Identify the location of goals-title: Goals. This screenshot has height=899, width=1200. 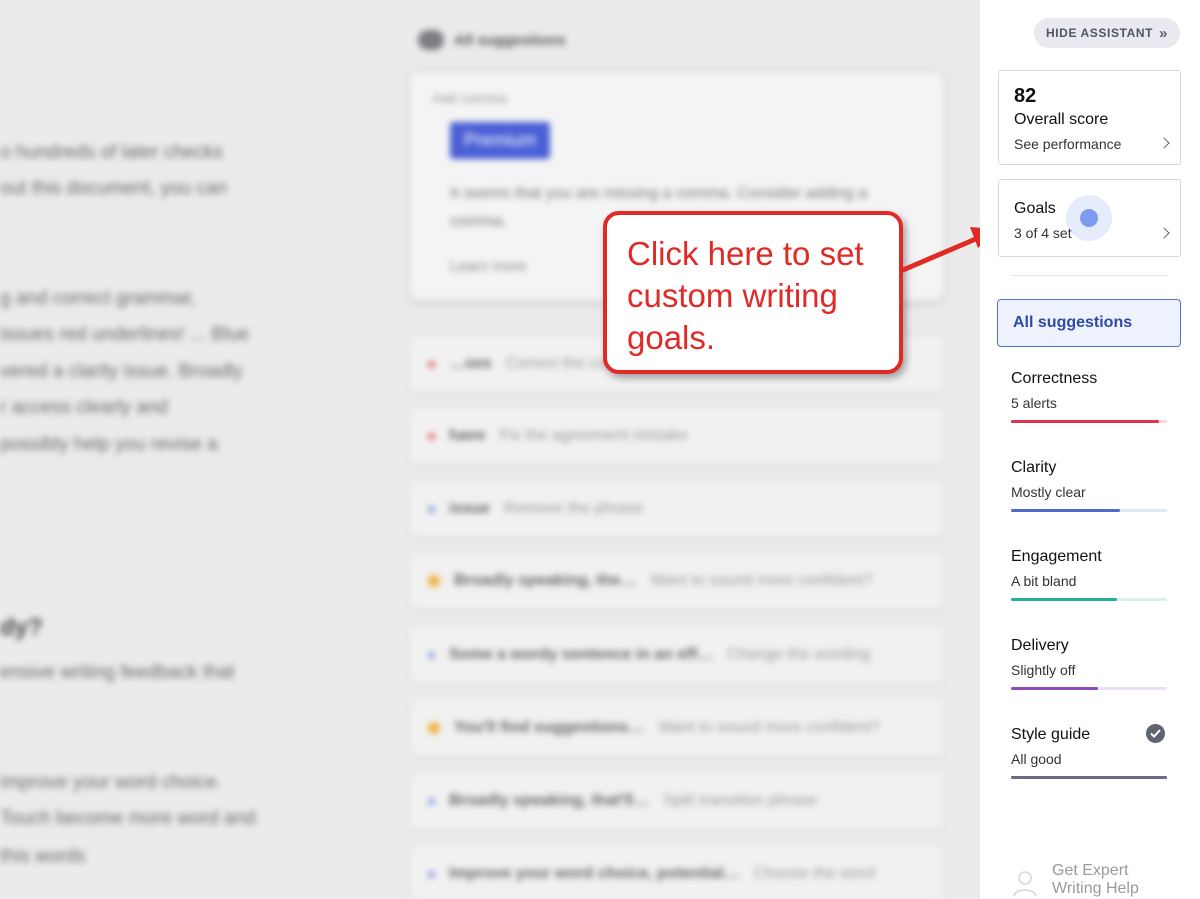
(1035, 208).